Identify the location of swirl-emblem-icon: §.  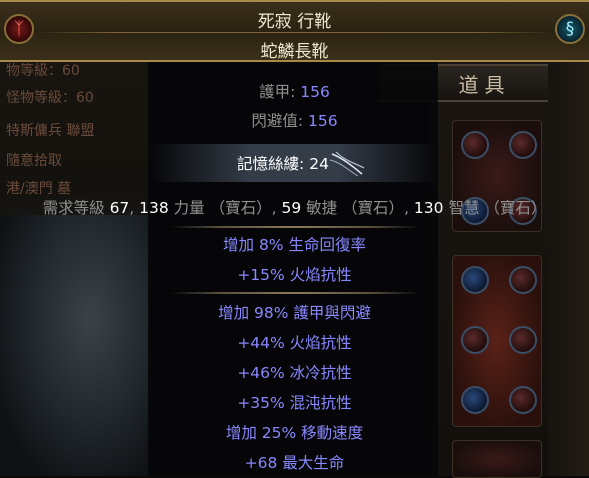
(570, 29).